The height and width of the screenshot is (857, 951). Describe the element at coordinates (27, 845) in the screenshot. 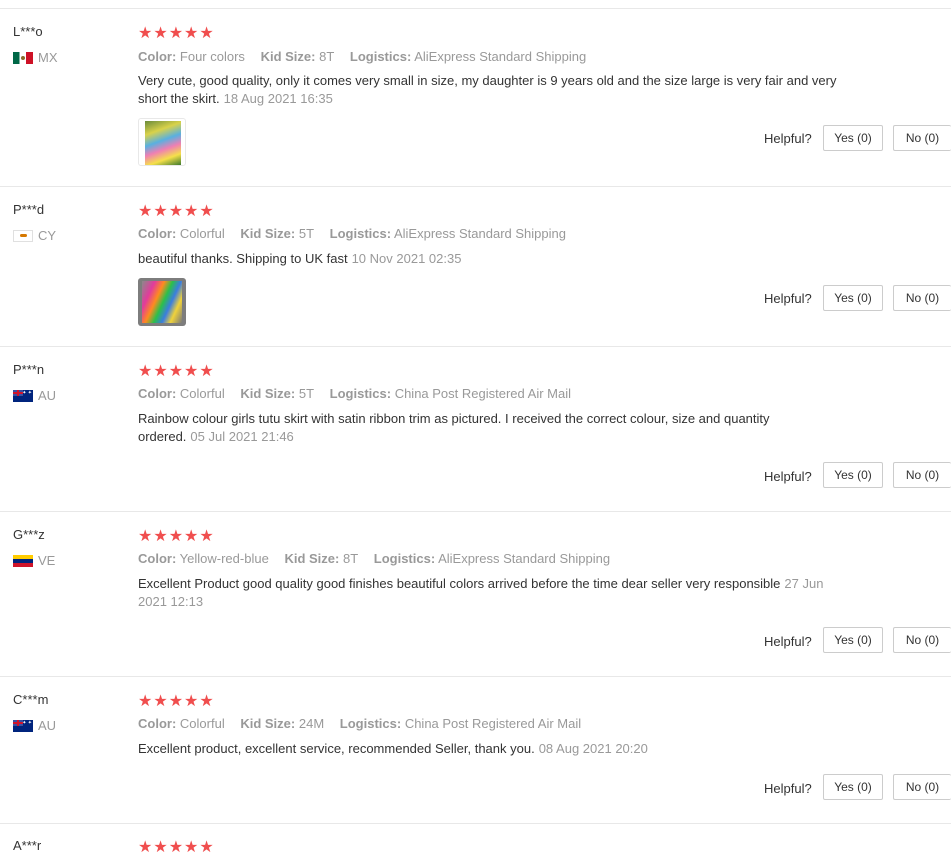

I see `reviewer-name: A***r` at that location.